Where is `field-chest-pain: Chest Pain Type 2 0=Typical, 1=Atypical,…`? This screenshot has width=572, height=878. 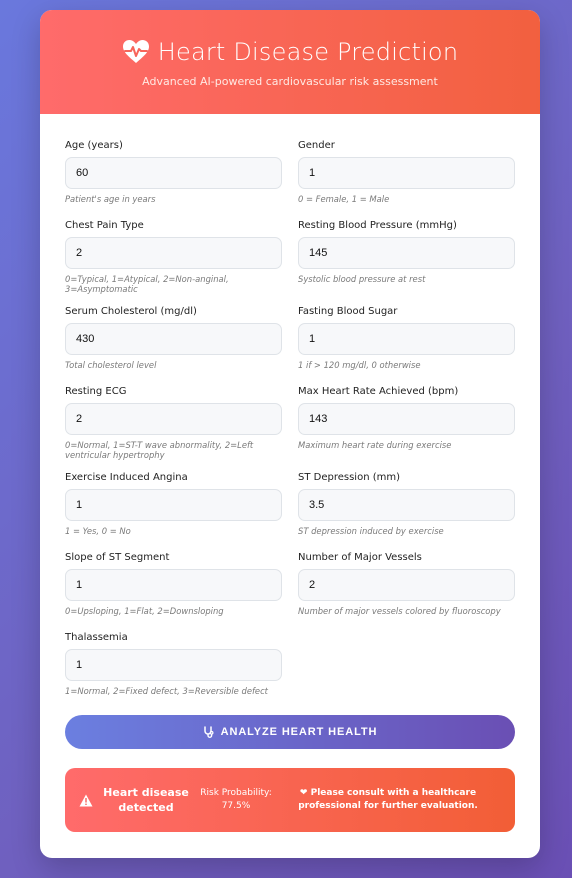
field-chest-pain: Chest Pain Type 2 0=Typical, 1=Atypical,… is located at coordinates (173, 257).